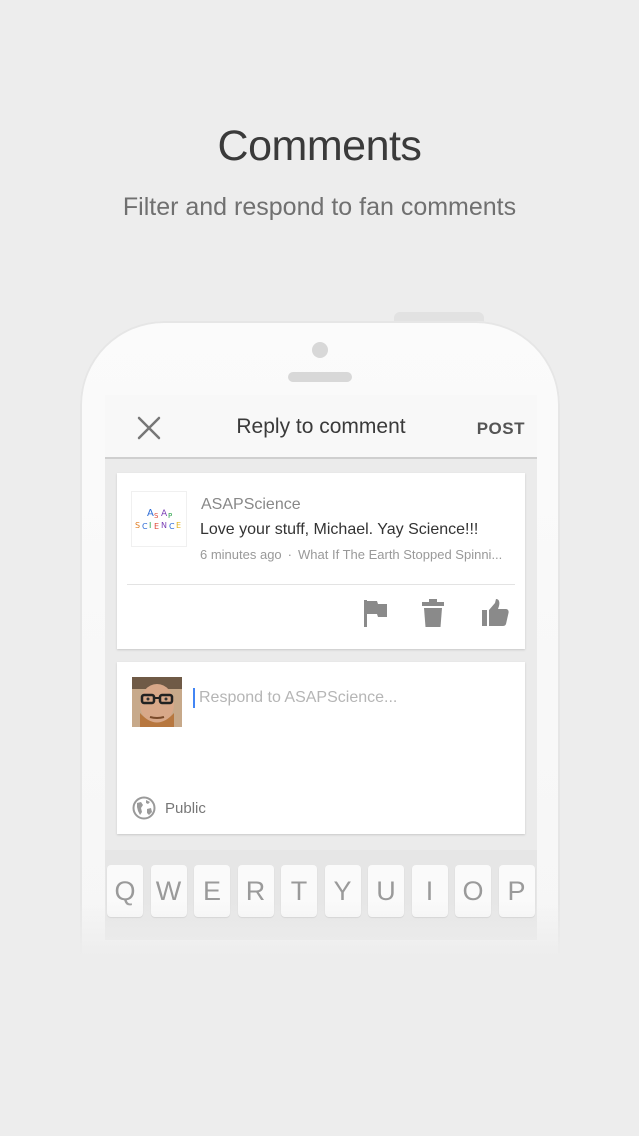 This screenshot has height=1136, width=639. Describe the element at coordinates (164, 525) in the screenshot. I see `svg-text: N` at that location.